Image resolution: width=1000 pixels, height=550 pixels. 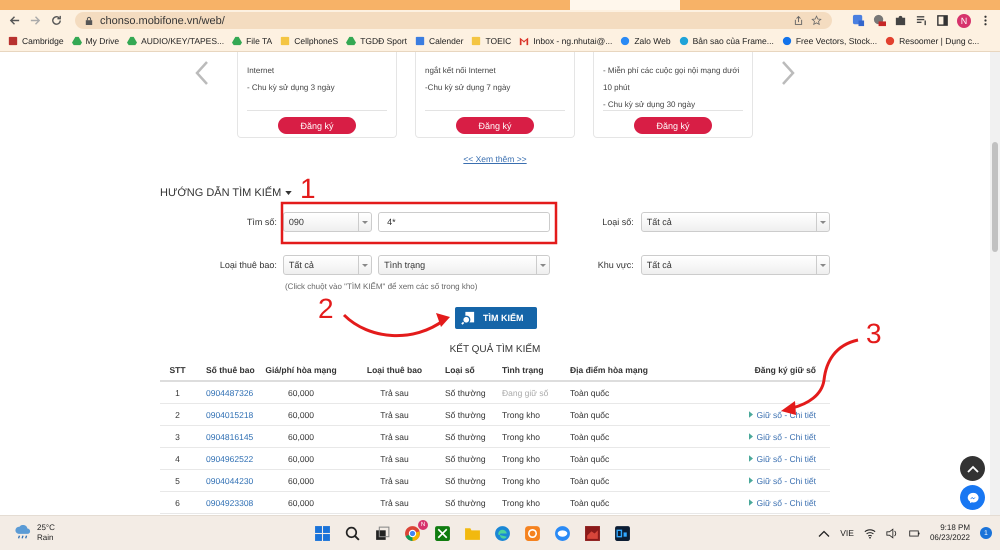 What do you see at coordinates (453, 20) in the screenshot?
I see `address-bar: chonso.mobifone.vn/web/` at bounding box center [453, 20].